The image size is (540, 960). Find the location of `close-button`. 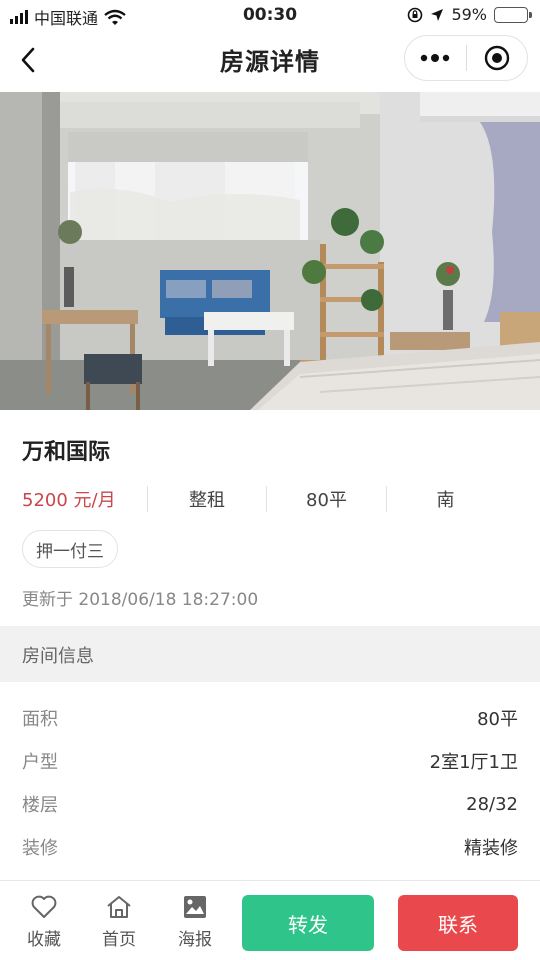

close-button is located at coordinates (497, 58).